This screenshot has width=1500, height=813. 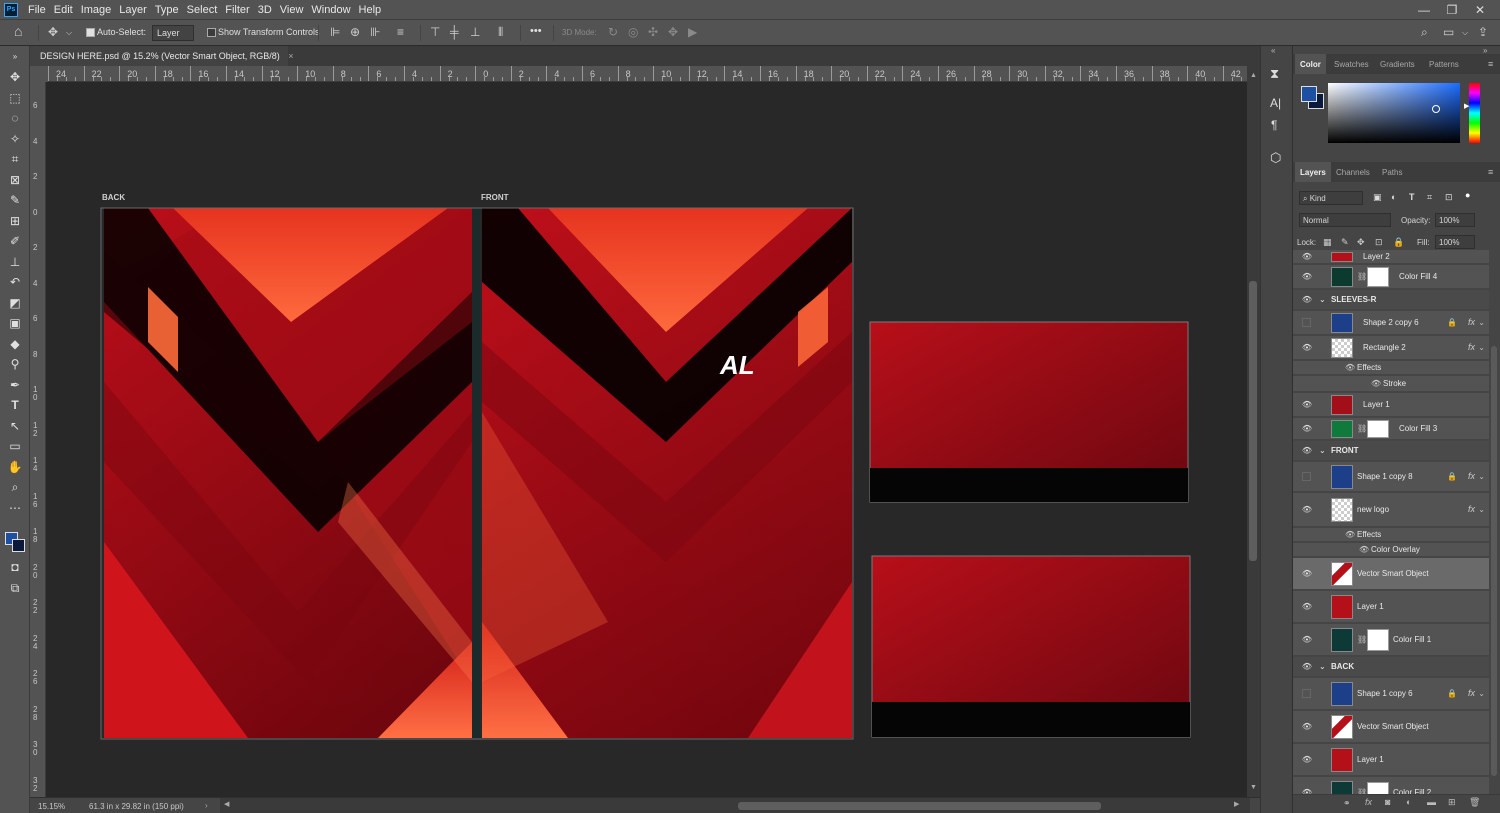 What do you see at coordinates (90, 32) in the screenshot?
I see `auto-select-checkbox` at bounding box center [90, 32].